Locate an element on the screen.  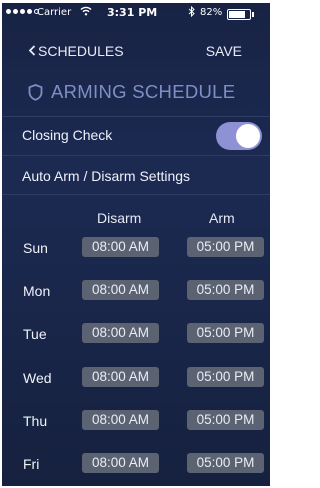
signal-strength-icon is located at coordinates (22, 11).